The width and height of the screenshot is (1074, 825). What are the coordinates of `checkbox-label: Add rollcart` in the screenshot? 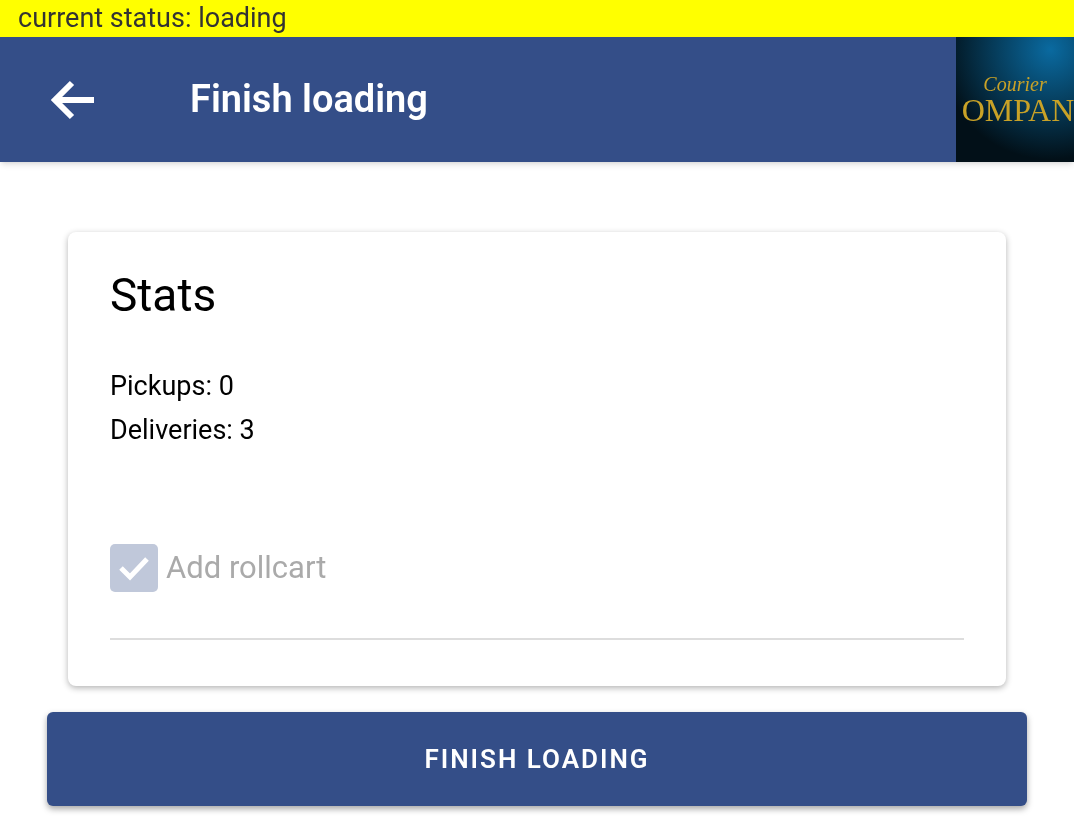 It's located at (246, 567).